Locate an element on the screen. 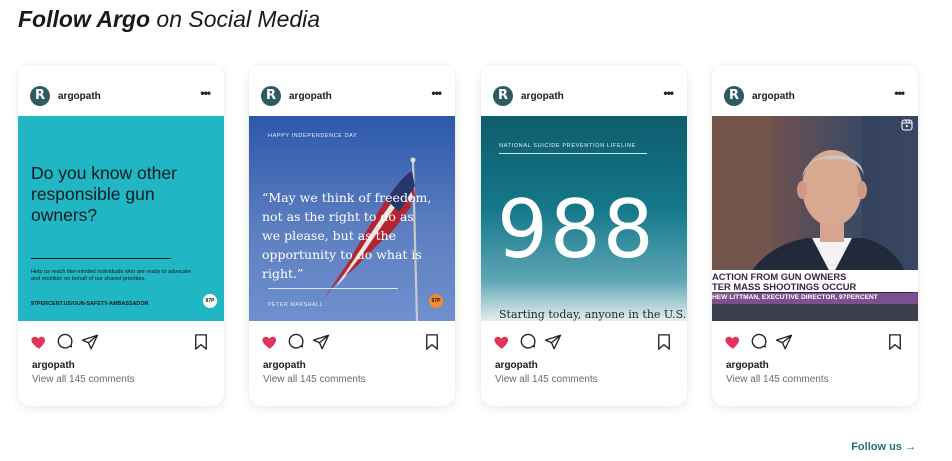 The height and width of the screenshot is (461, 952). post-image-author: PETER MARSHALL is located at coordinates (296, 305).